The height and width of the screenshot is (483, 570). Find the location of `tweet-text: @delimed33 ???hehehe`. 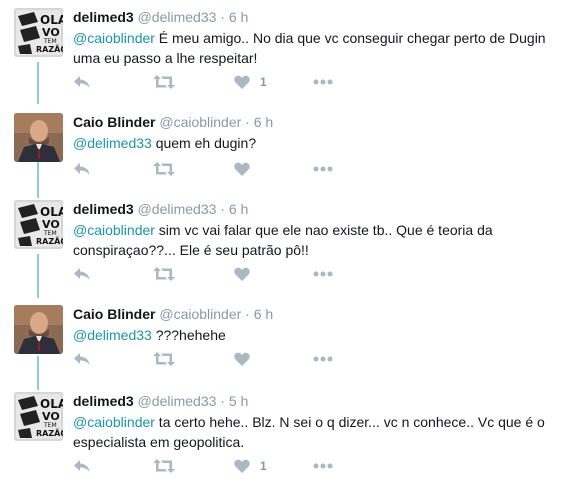

tweet-text: @delimed33 ???hehehe is located at coordinates (318, 335).